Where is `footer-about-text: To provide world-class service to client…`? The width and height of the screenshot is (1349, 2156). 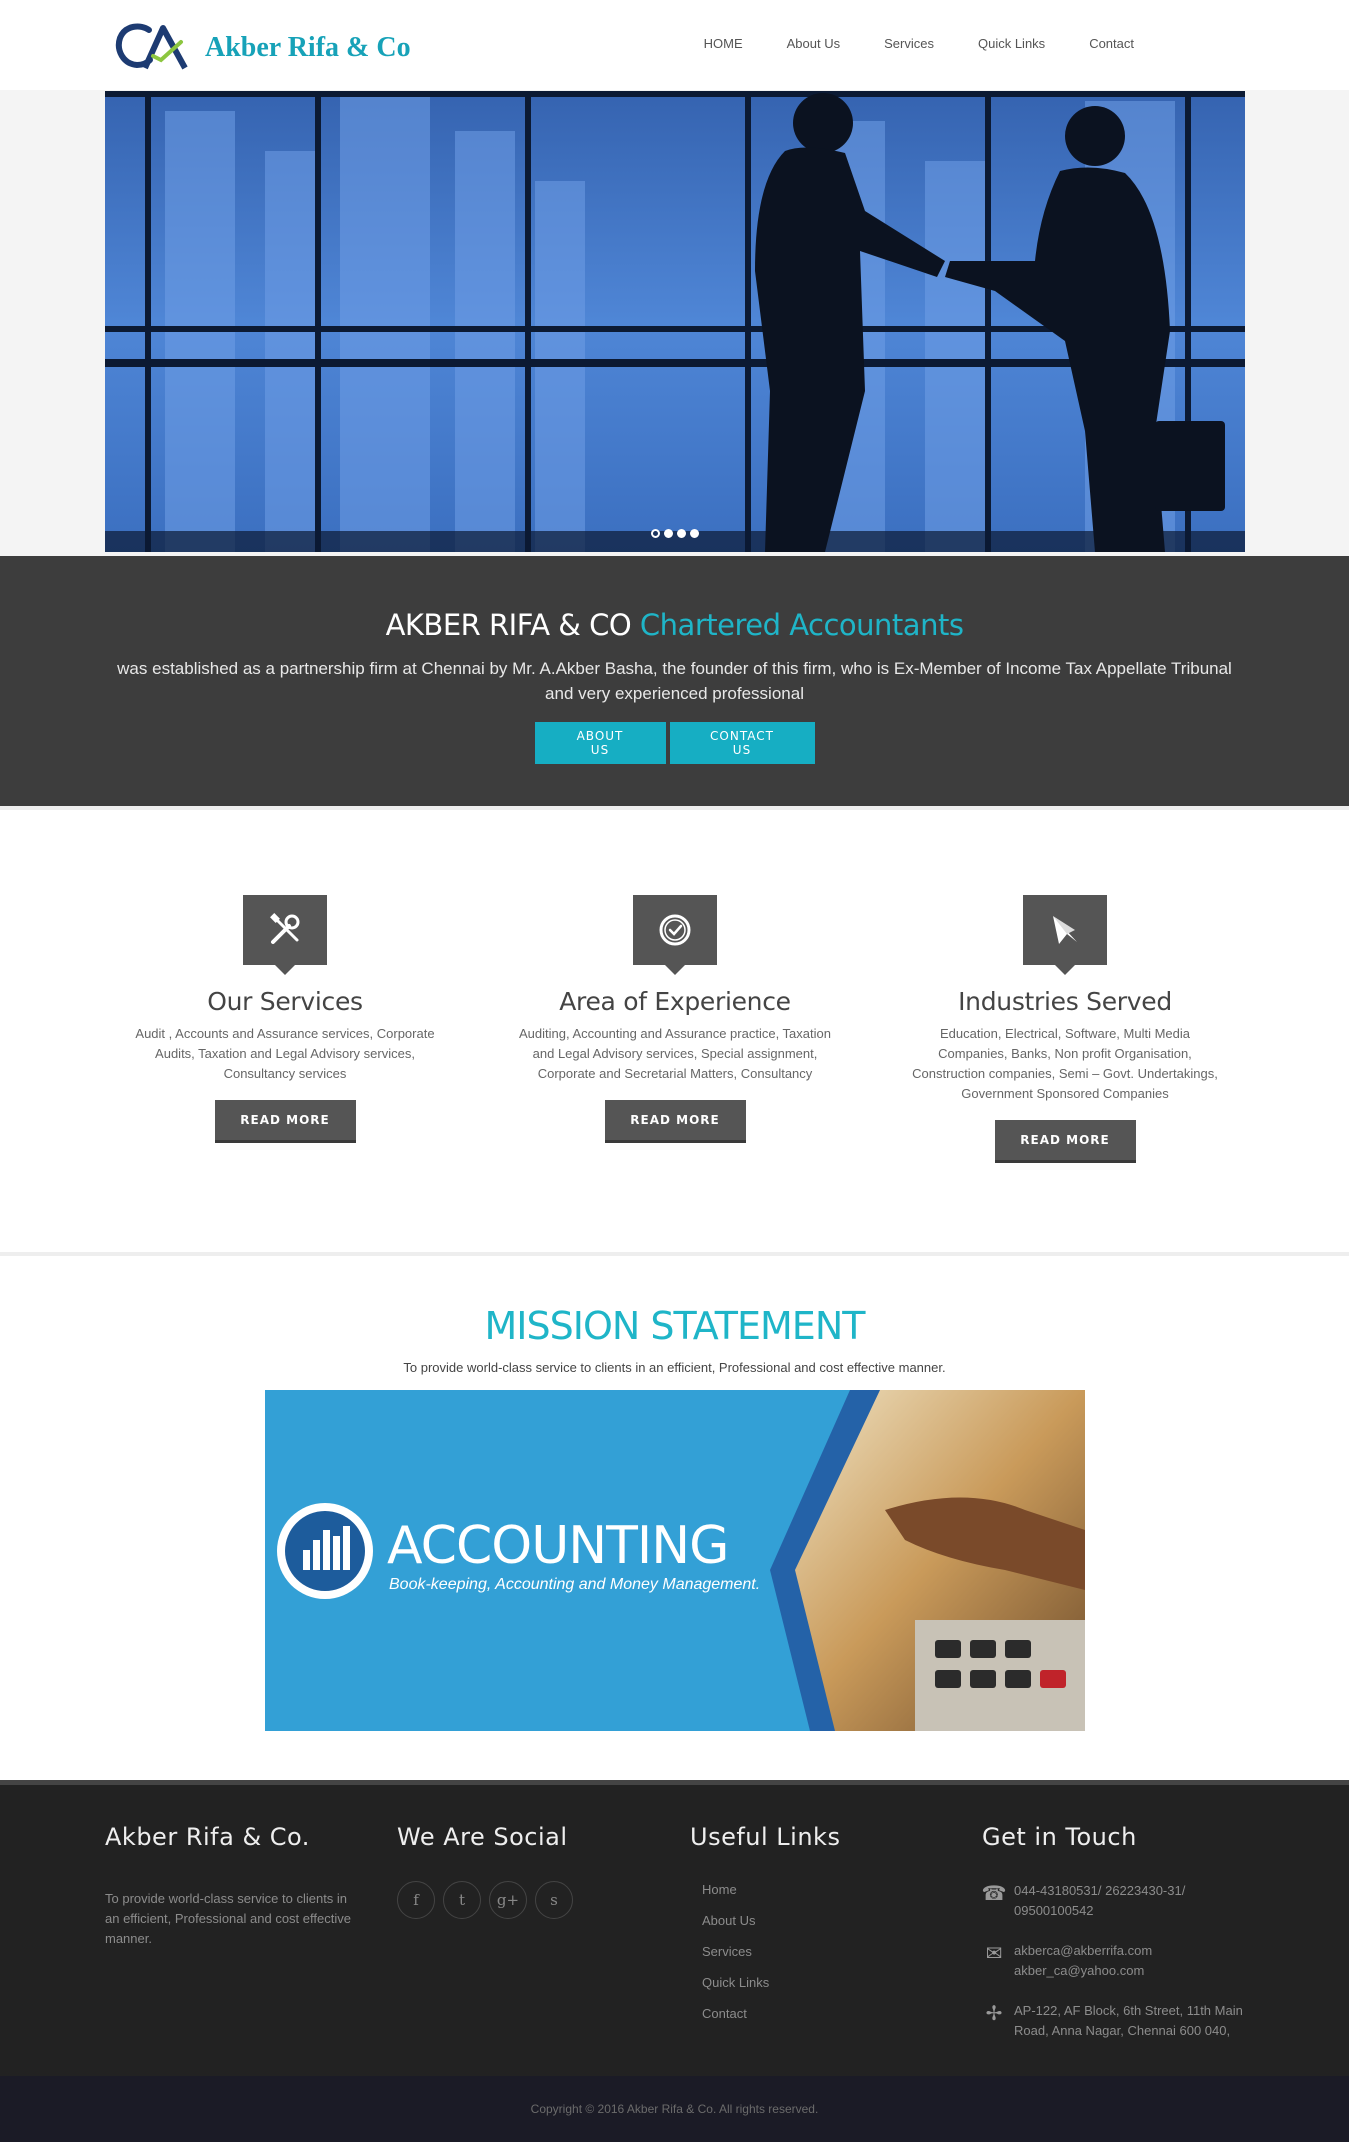 footer-about-text: To provide world-class service to client… is located at coordinates (228, 1918).